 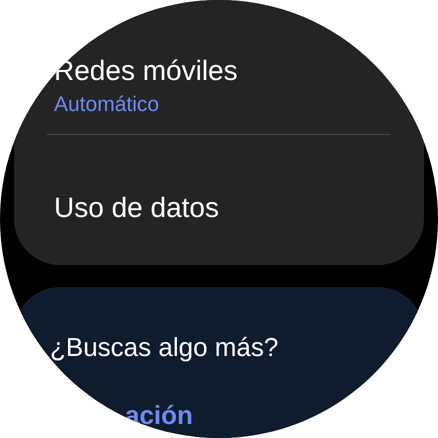 What do you see at coordinates (136, 208) in the screenshot?
I see `item-title: Uso de datos` at bounding box center [136, 208].